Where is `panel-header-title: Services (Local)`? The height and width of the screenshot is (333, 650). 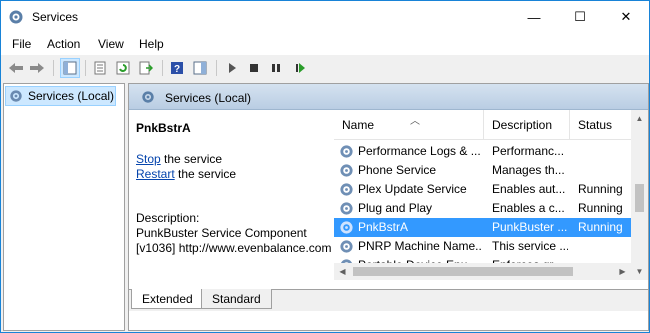
panel-header-title: Services (Local) is located at coordinates (208, 98).